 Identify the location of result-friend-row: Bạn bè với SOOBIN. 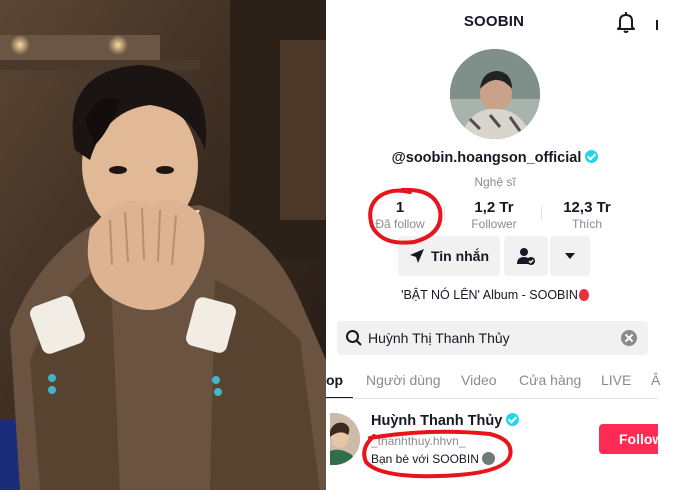
(433, 459).